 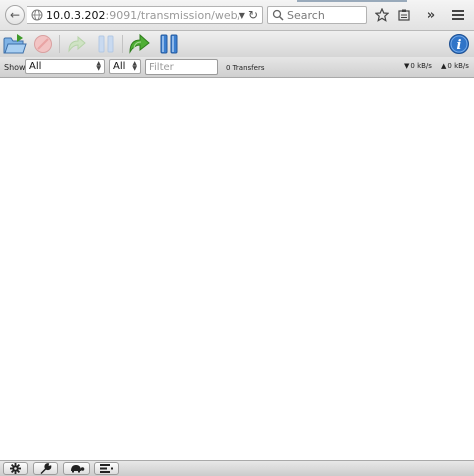 I want to click on url-host: 10.0.3.202, so click(x=76, y=15).